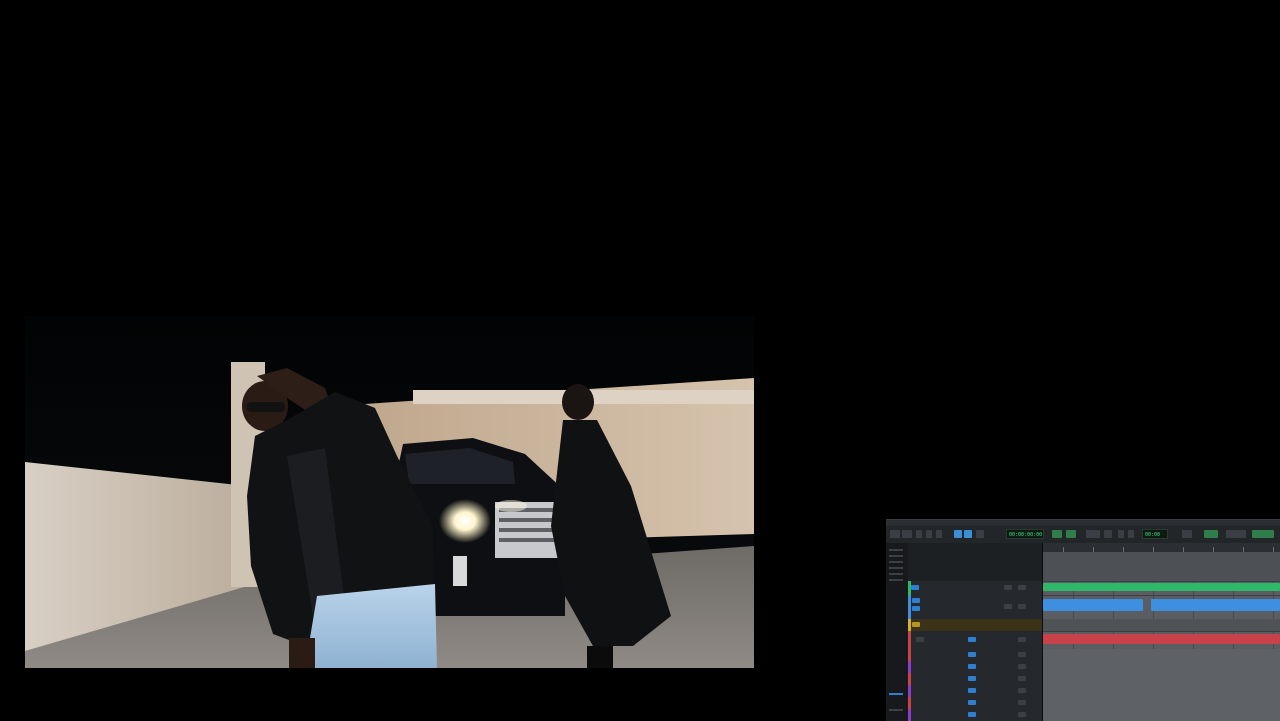 The height and width of the screenshot is (721, 1280). I want to click on track-solo-button, so click(916, 600).